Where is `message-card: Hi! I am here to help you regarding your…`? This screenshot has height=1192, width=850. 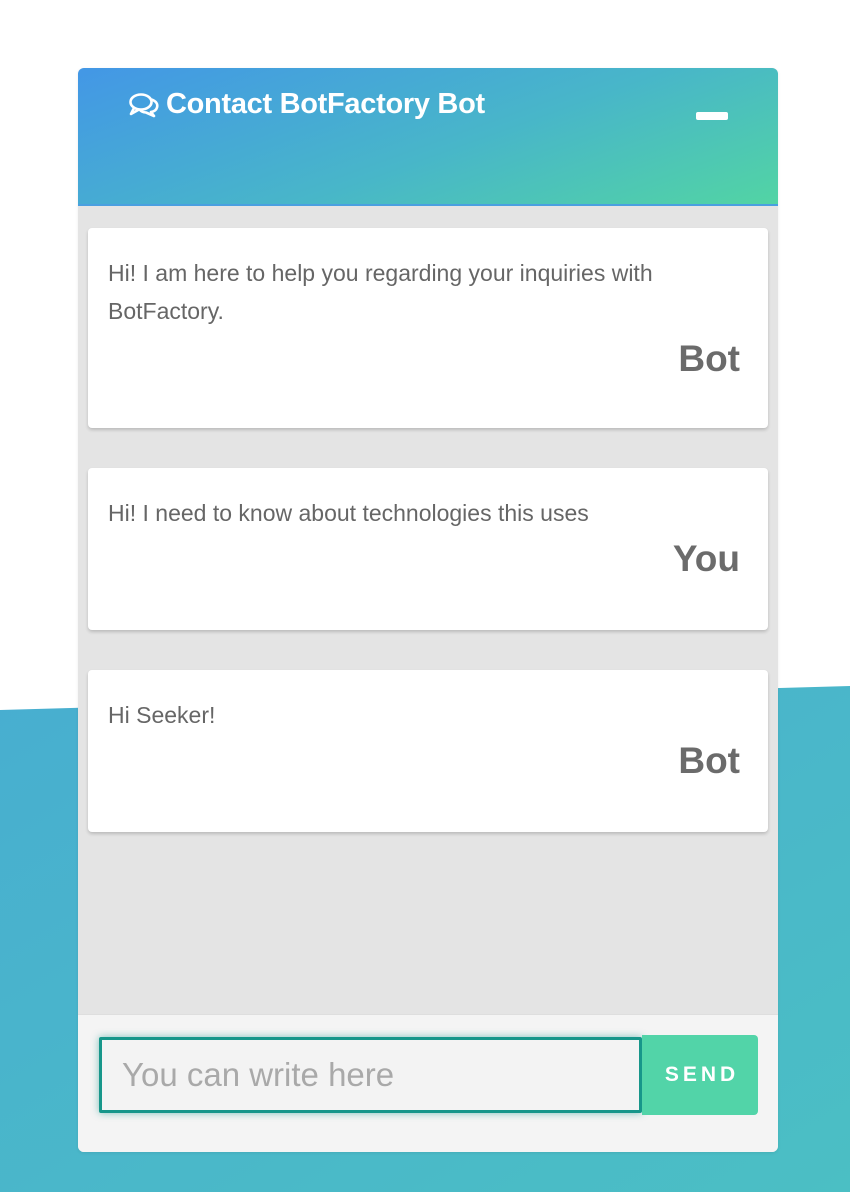 message-card: Hi! I am here to help you regarding your… is located at coordinates (428, 328).